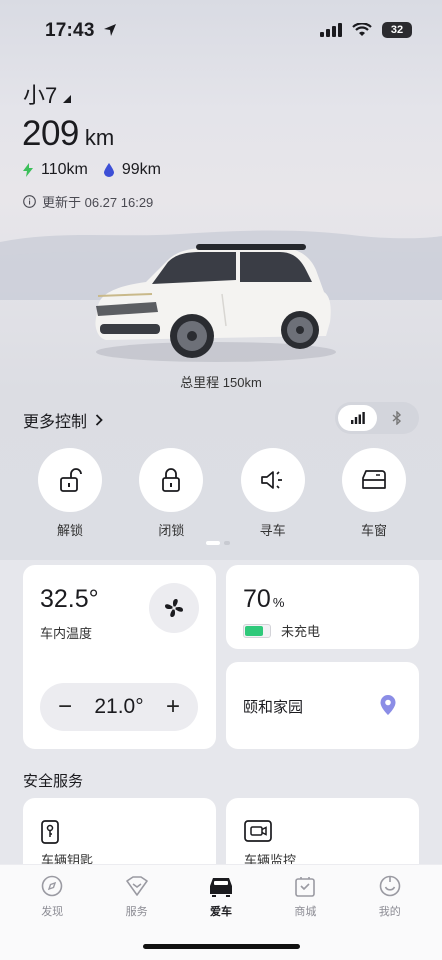 This screenshot has width=442, height=960. What do you see at coordinates (65, 707) in the screenshot?
I see `temperature-decrease-button: −` at bounding box center [65, 707].